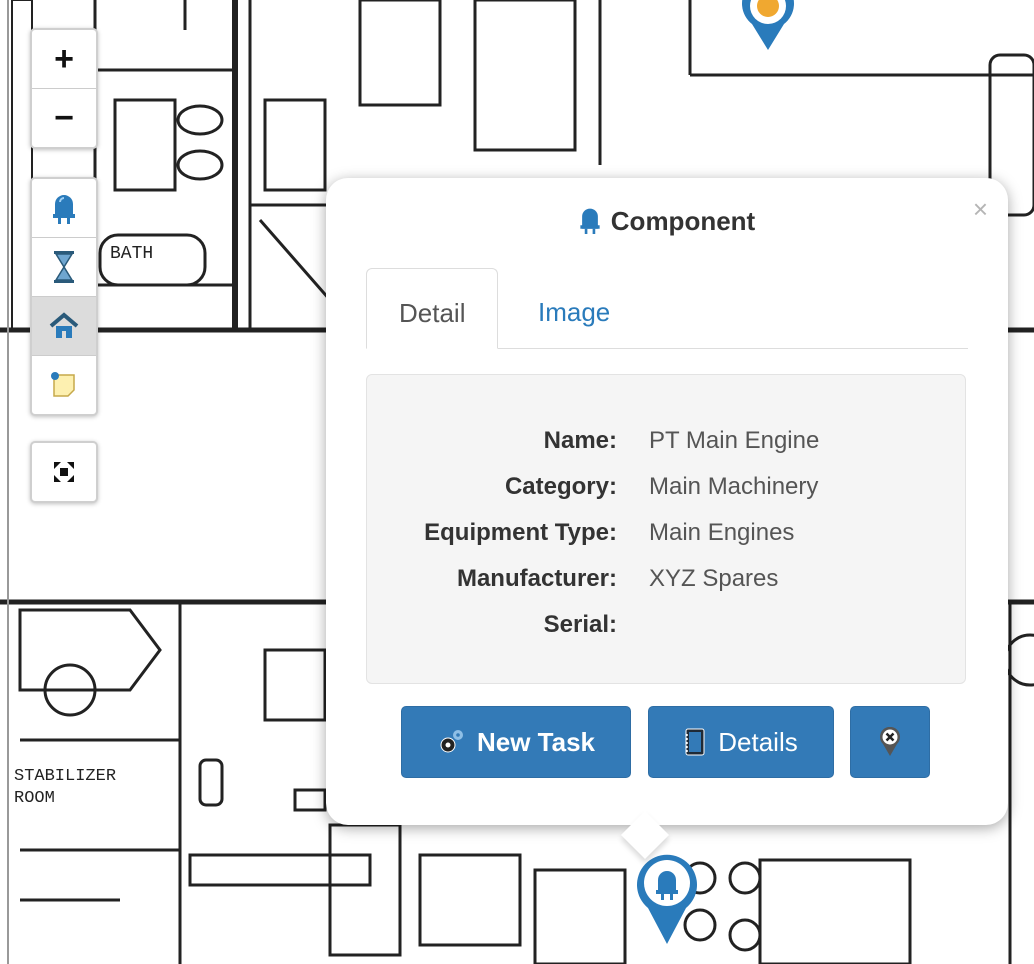 This screenshot has width=1034, height=964. I want to click on fullscreen-control, so click(64, 472).